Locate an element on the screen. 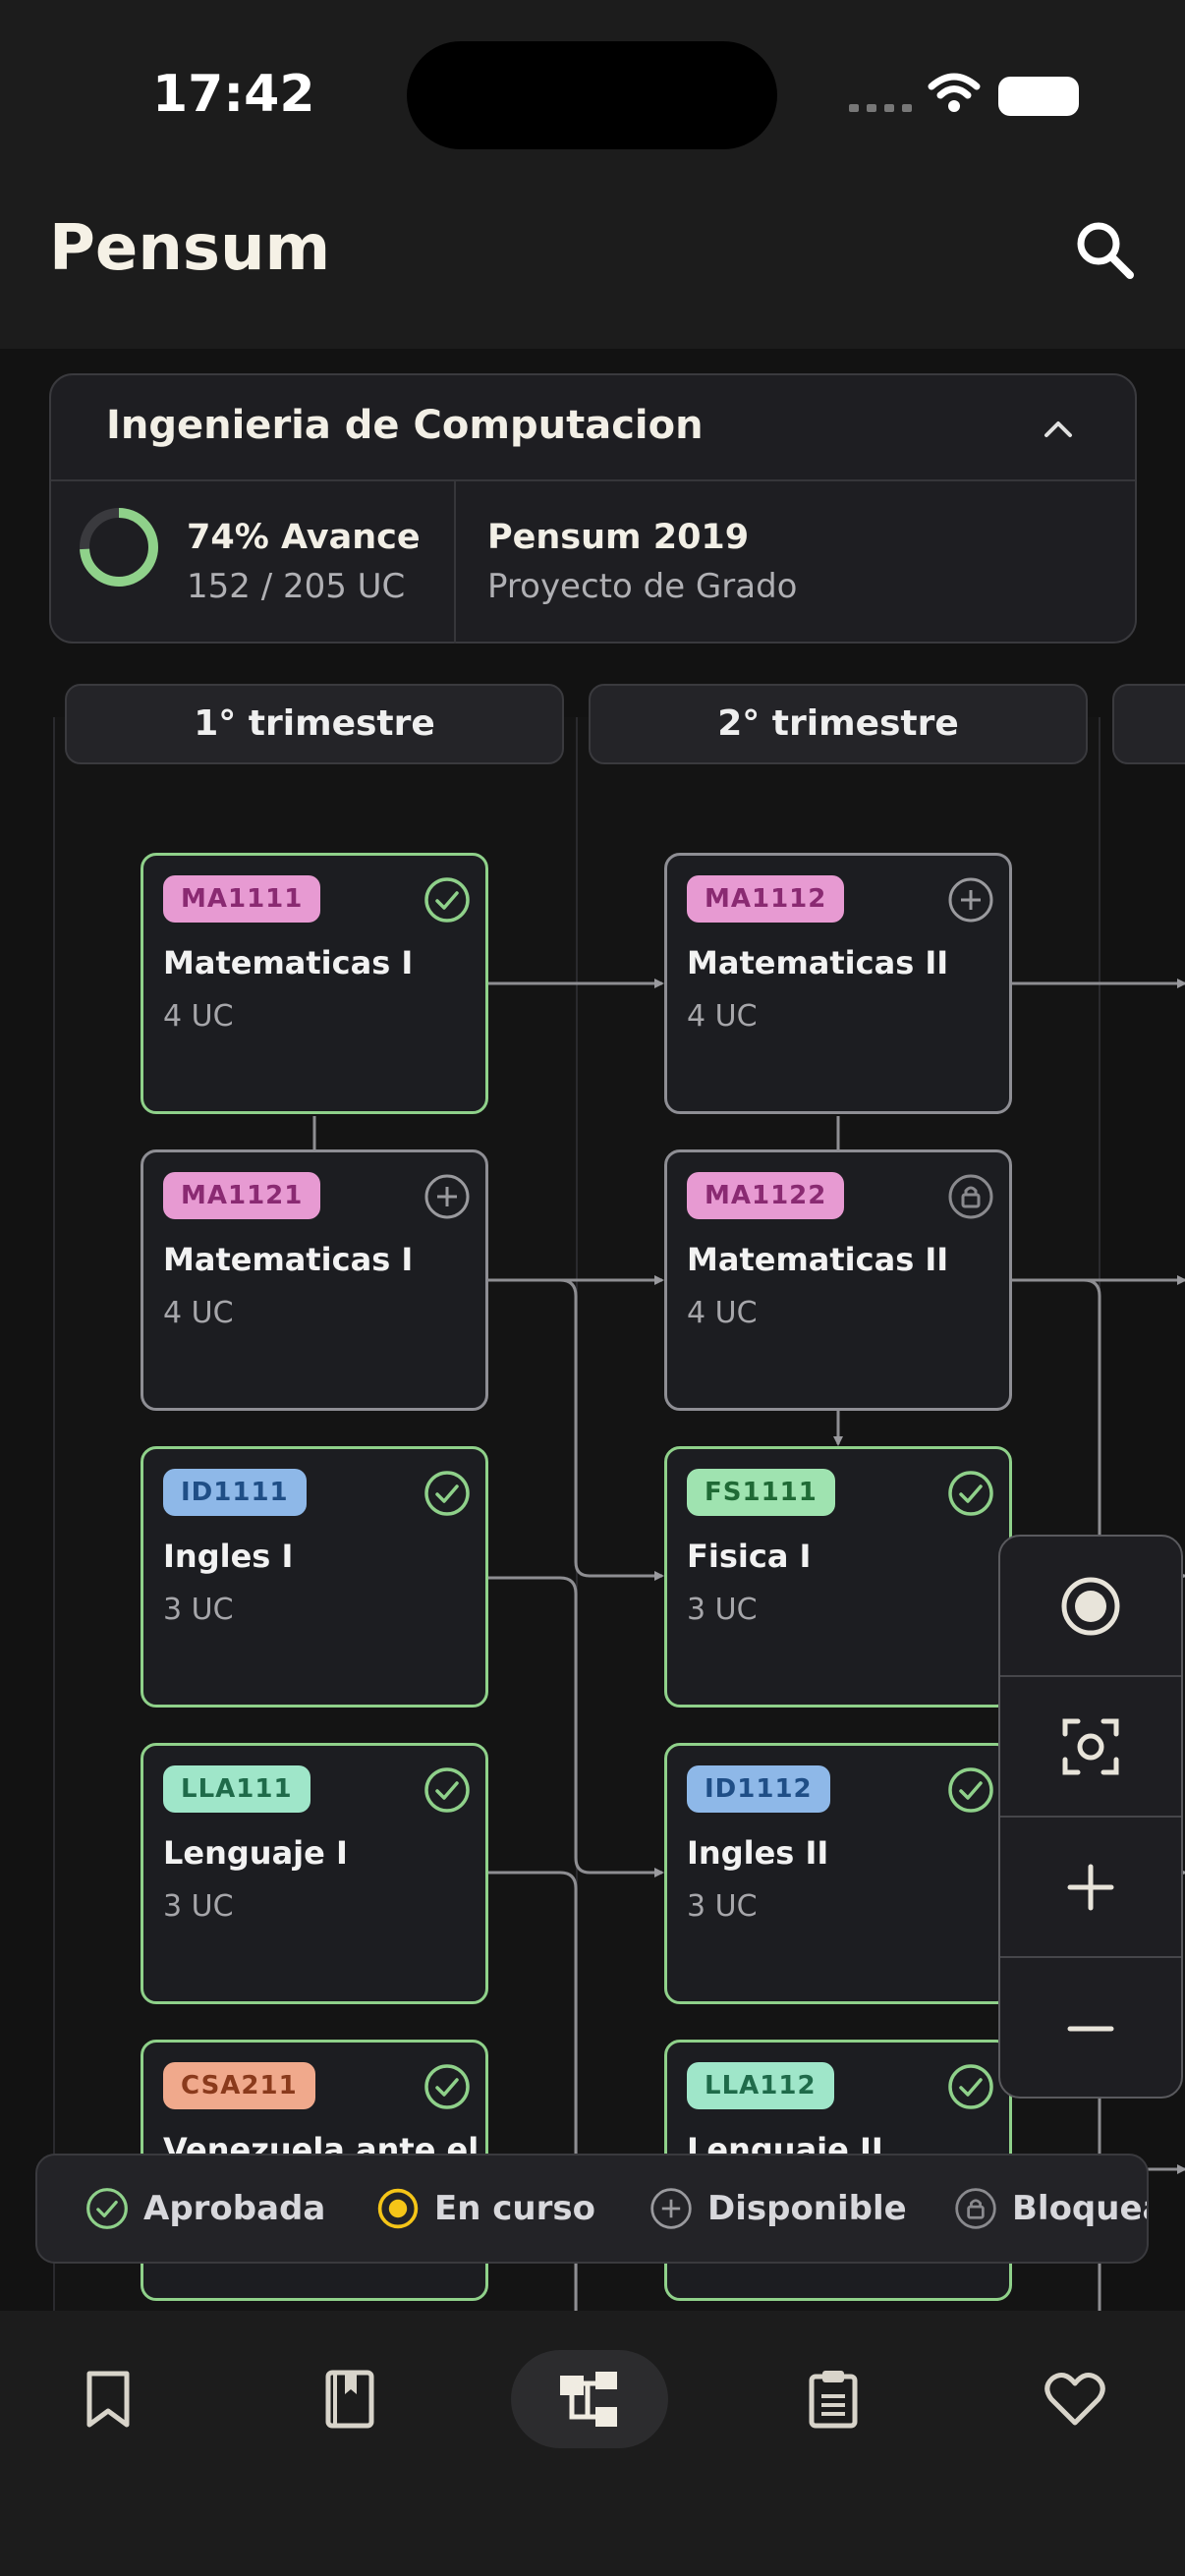  minus-icon is located at coordinates (1091, 2028).